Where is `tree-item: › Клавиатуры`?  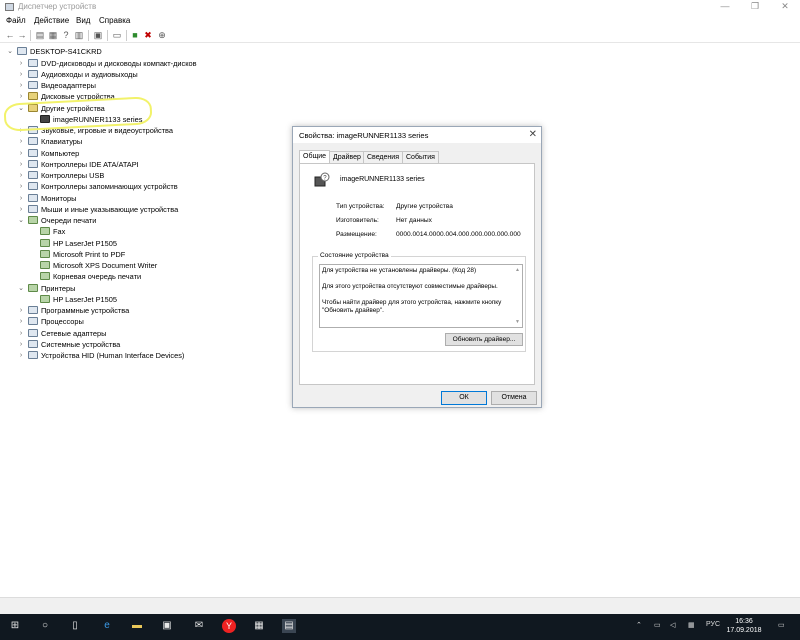 tree-item: › Клавиатуры is located at coordinates (51, 141).